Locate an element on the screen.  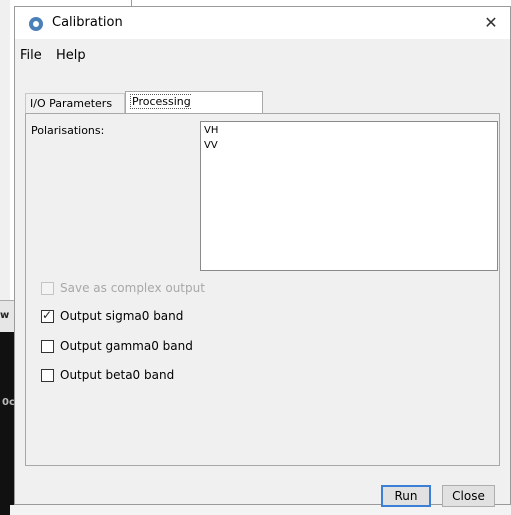
close-button: Close is located at coordinates (468, 496).